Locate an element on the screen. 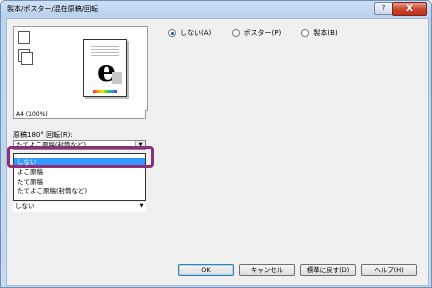 The width and height of the screenshot is (432, 288). radio-booklet: 製本(B) is located at coordinates (319, 33).